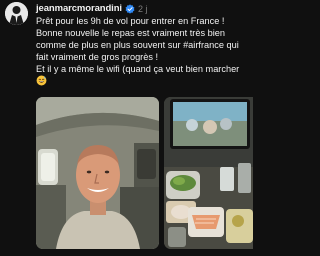 This screenshot has height=256, width=320. I want to click on verified-badge-icon, so click(130, 8).